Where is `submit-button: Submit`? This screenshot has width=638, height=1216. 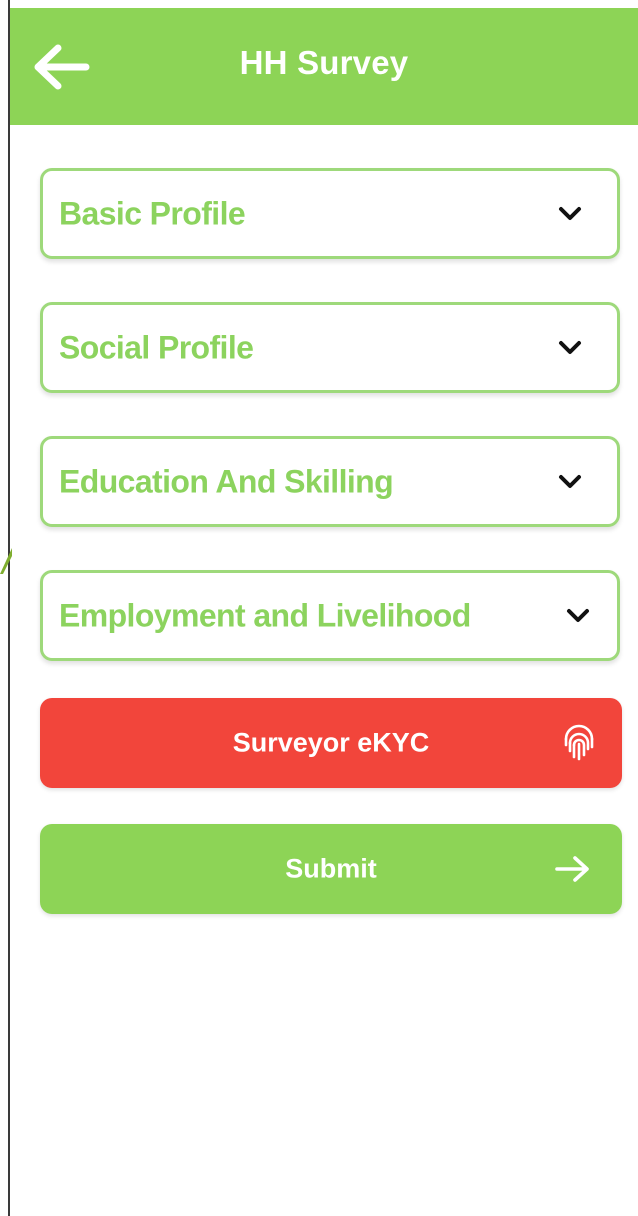
submit-button: Submit is located at coordinates (331, 869).